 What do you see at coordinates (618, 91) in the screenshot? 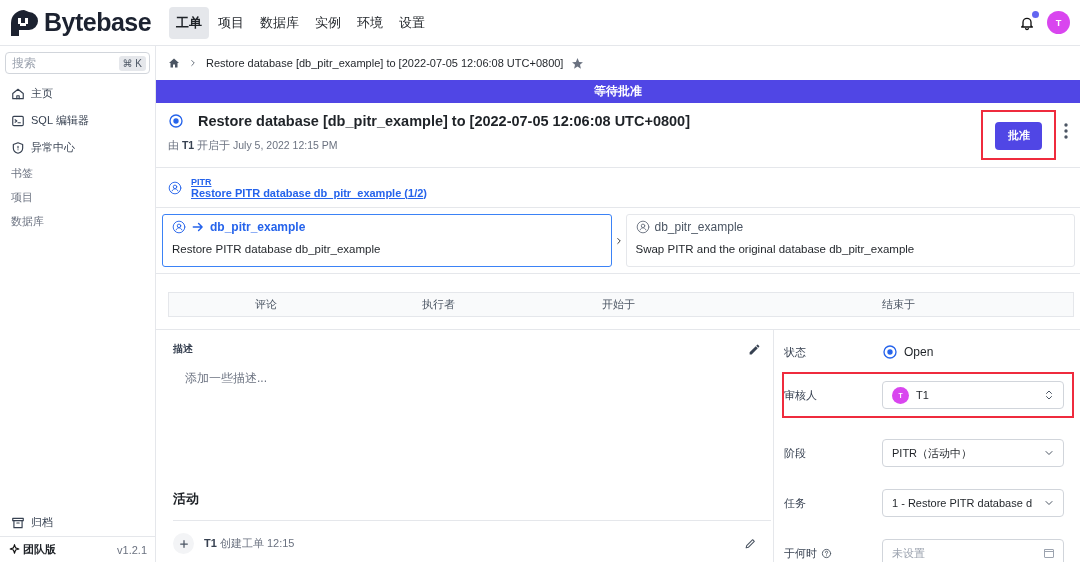
I see `status-banner: 等待批准` at bounding box center [618, 91].